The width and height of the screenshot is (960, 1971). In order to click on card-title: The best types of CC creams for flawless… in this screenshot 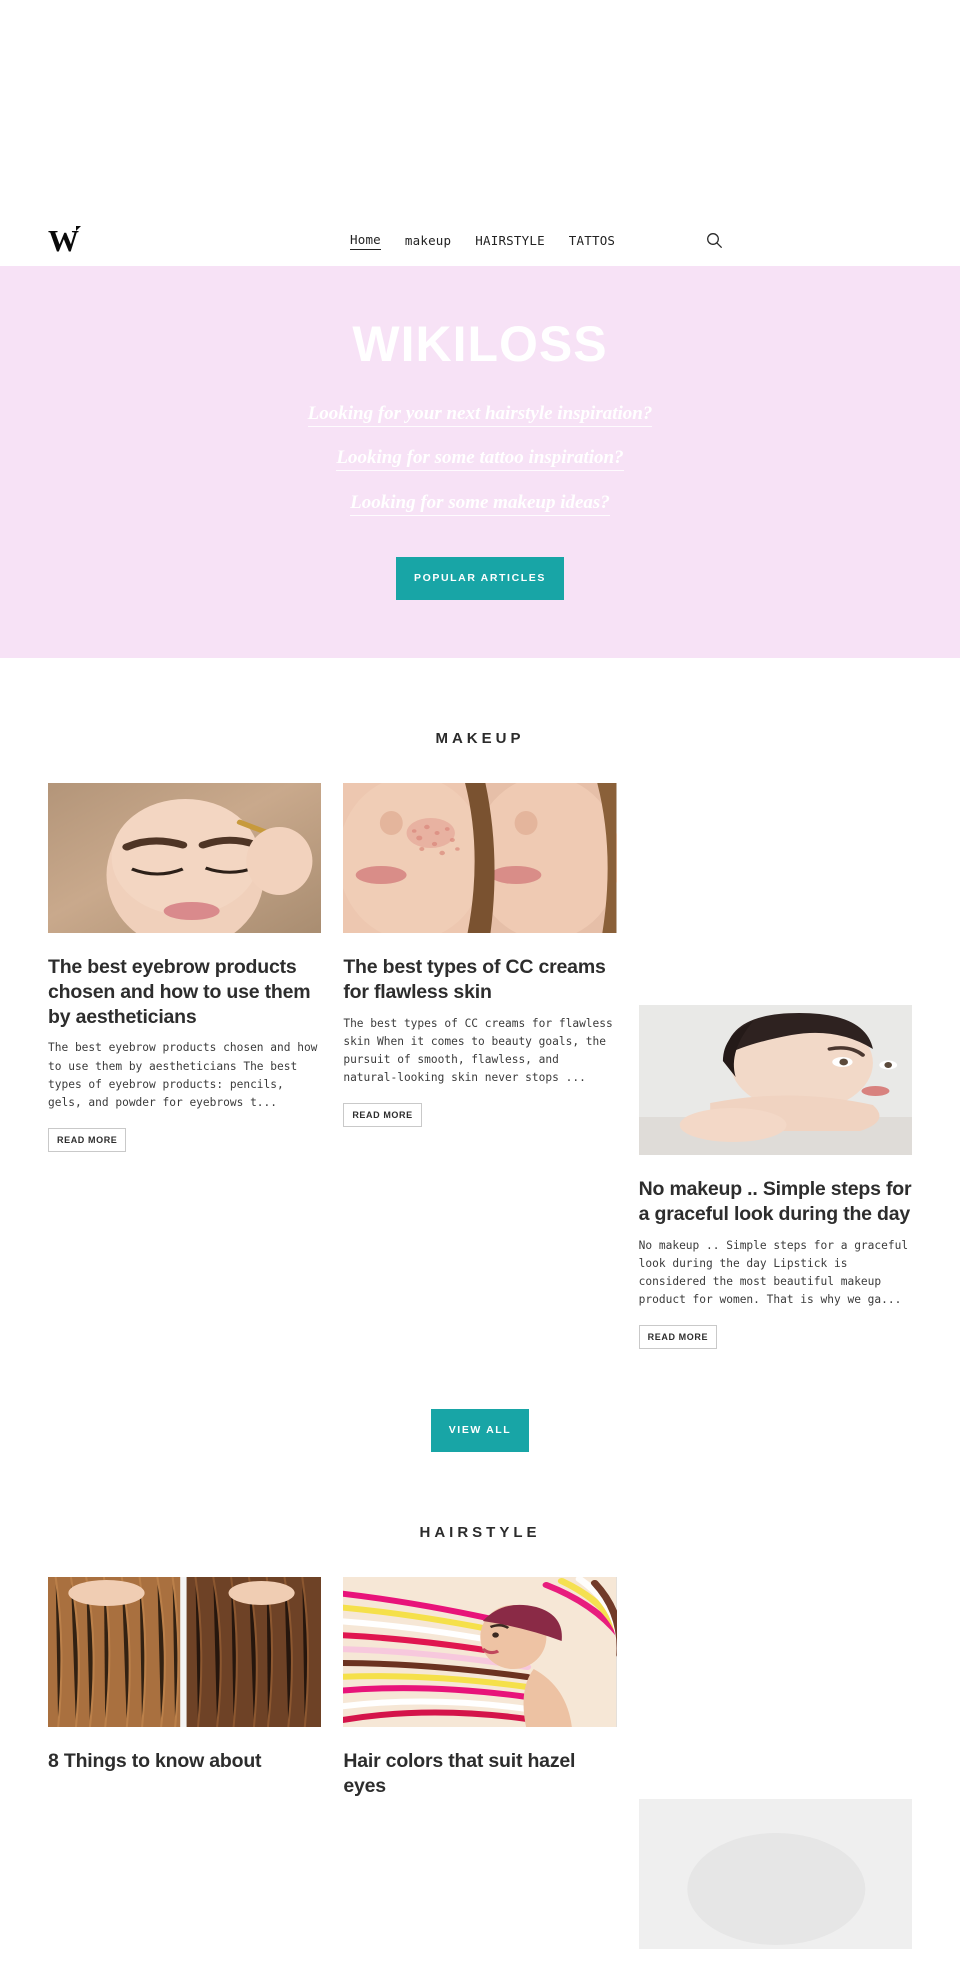, I will do `click(474, 979)`.